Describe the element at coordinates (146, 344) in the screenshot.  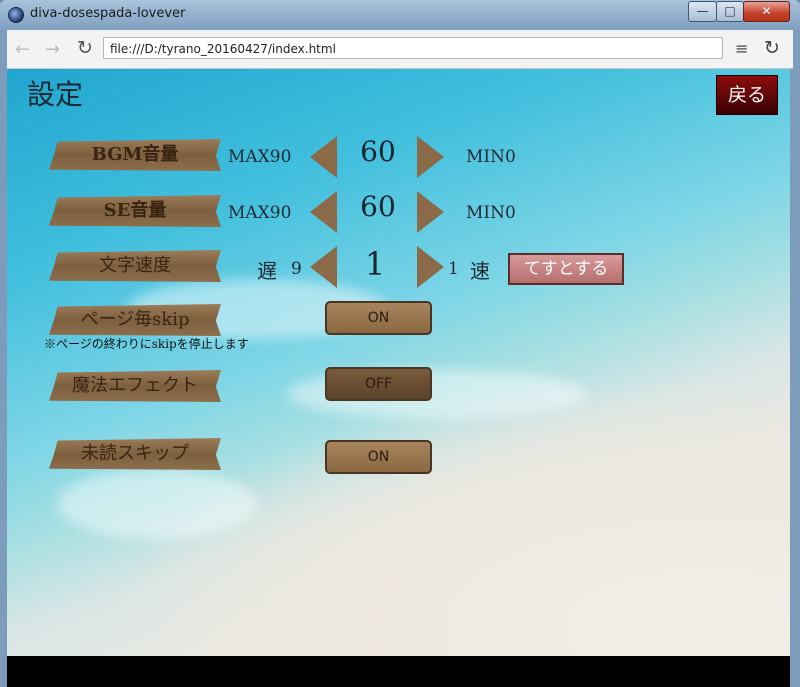
I see `page-skip-note: ※ページの終わりにskipを停止します` at that location.